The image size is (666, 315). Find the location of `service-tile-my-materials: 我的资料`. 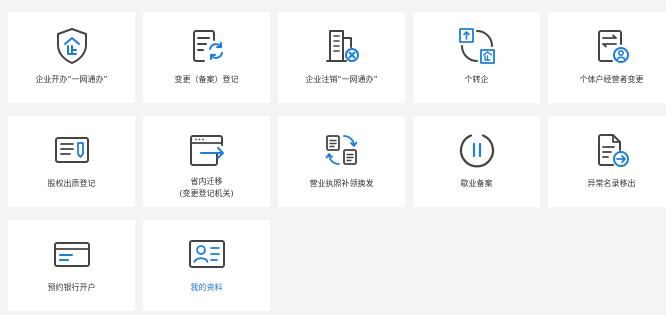

service-tile-my-materials: 我的资料 is located at coordinates (206, 265).